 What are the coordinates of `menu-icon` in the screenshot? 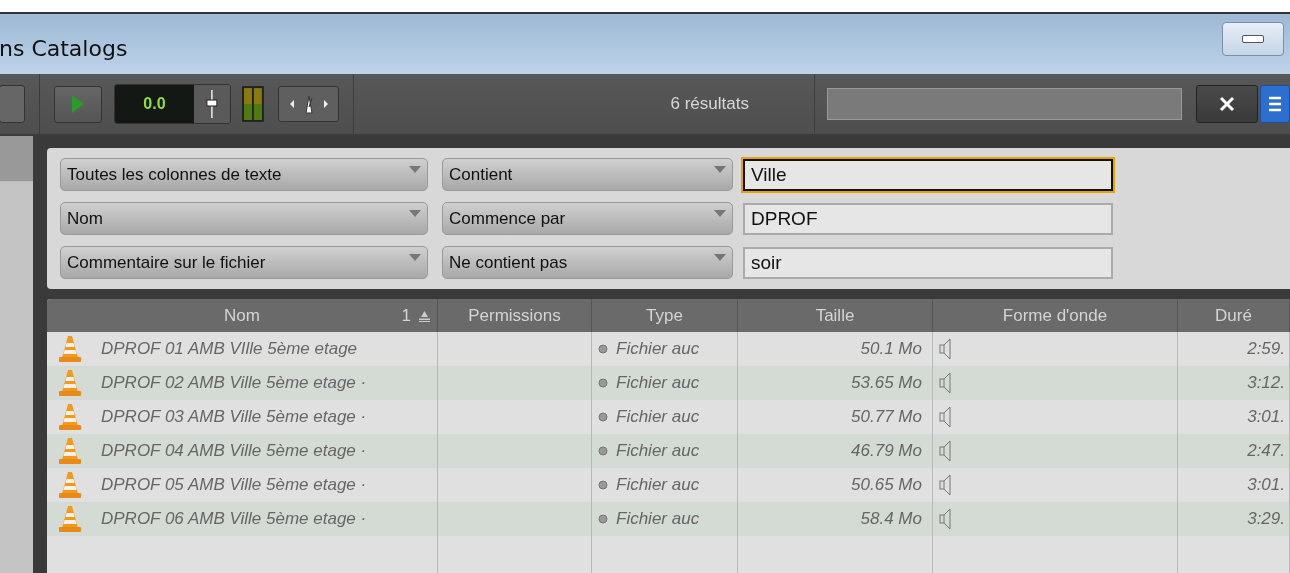 It's located at (1274, 104).